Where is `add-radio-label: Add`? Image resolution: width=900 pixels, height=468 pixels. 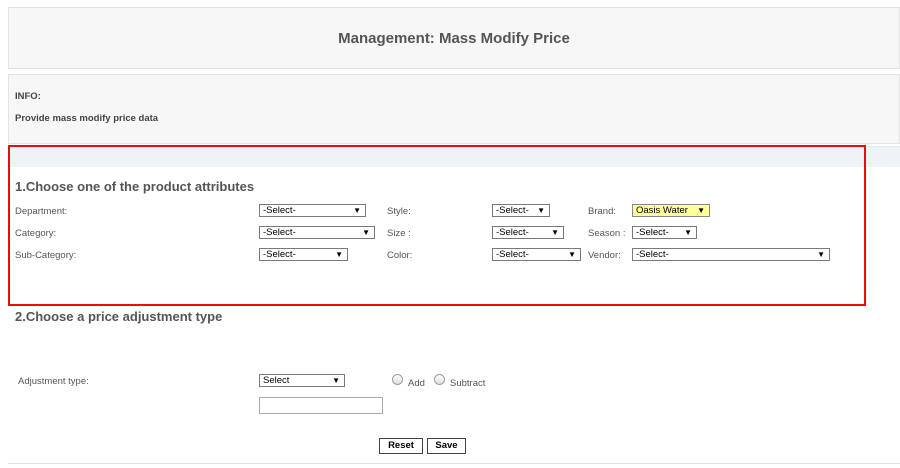
add-radio-label: Add is located at coordinates (416, 383).